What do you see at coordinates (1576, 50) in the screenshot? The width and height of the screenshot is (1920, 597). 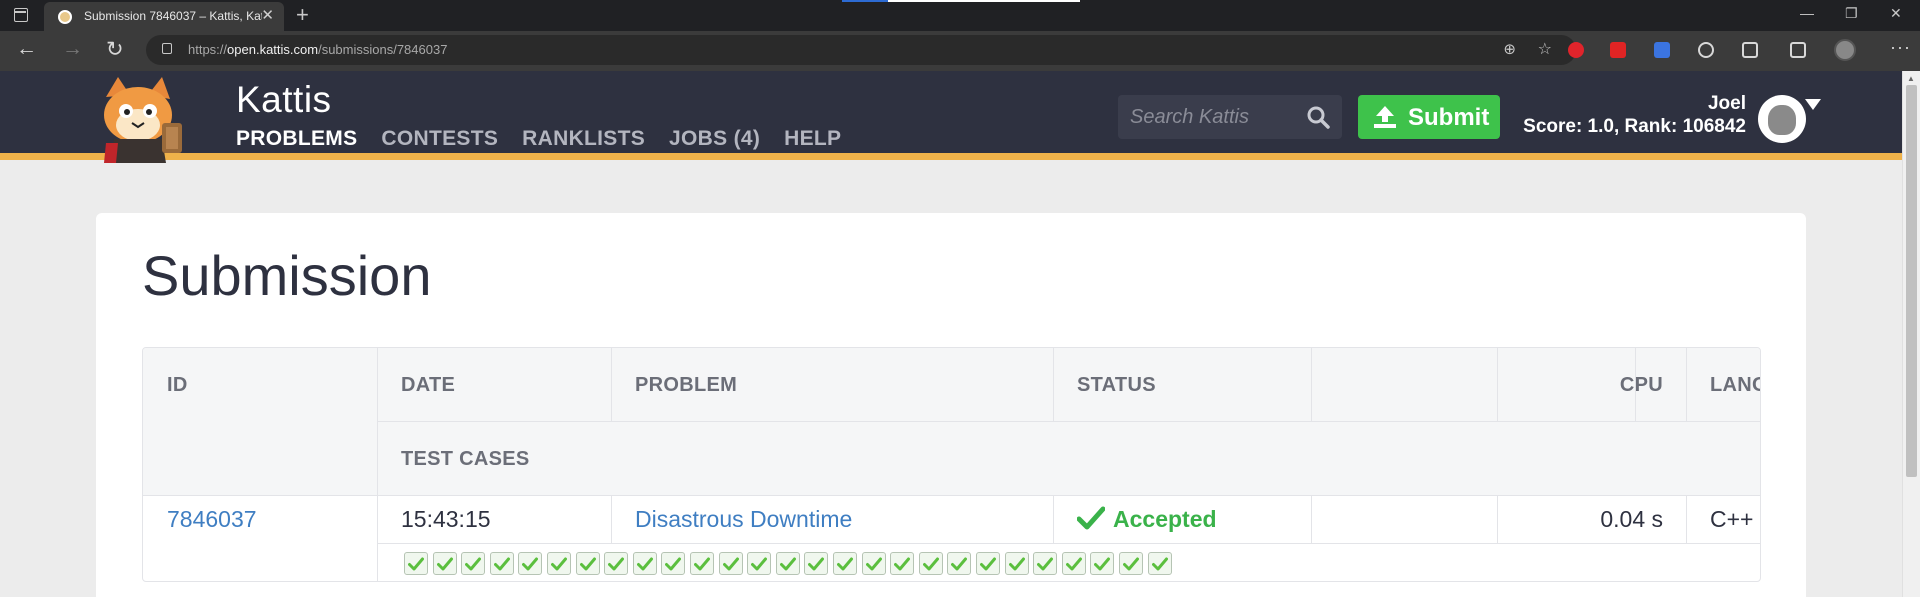 I see `adblock-extension-icon` at bounding box center [1576, 50].